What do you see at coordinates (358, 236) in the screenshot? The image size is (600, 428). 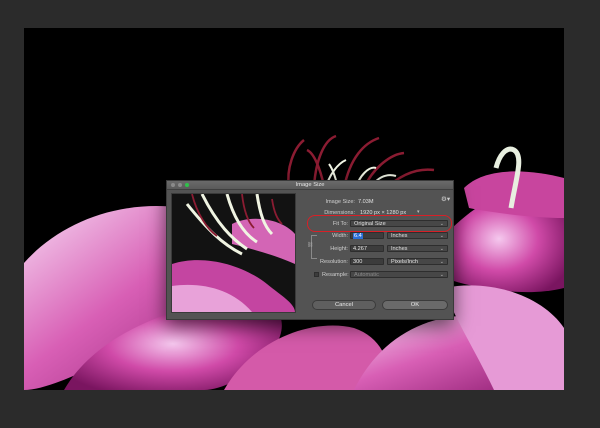 I see `width-value: 6.4` at bounding box center [358, 236].